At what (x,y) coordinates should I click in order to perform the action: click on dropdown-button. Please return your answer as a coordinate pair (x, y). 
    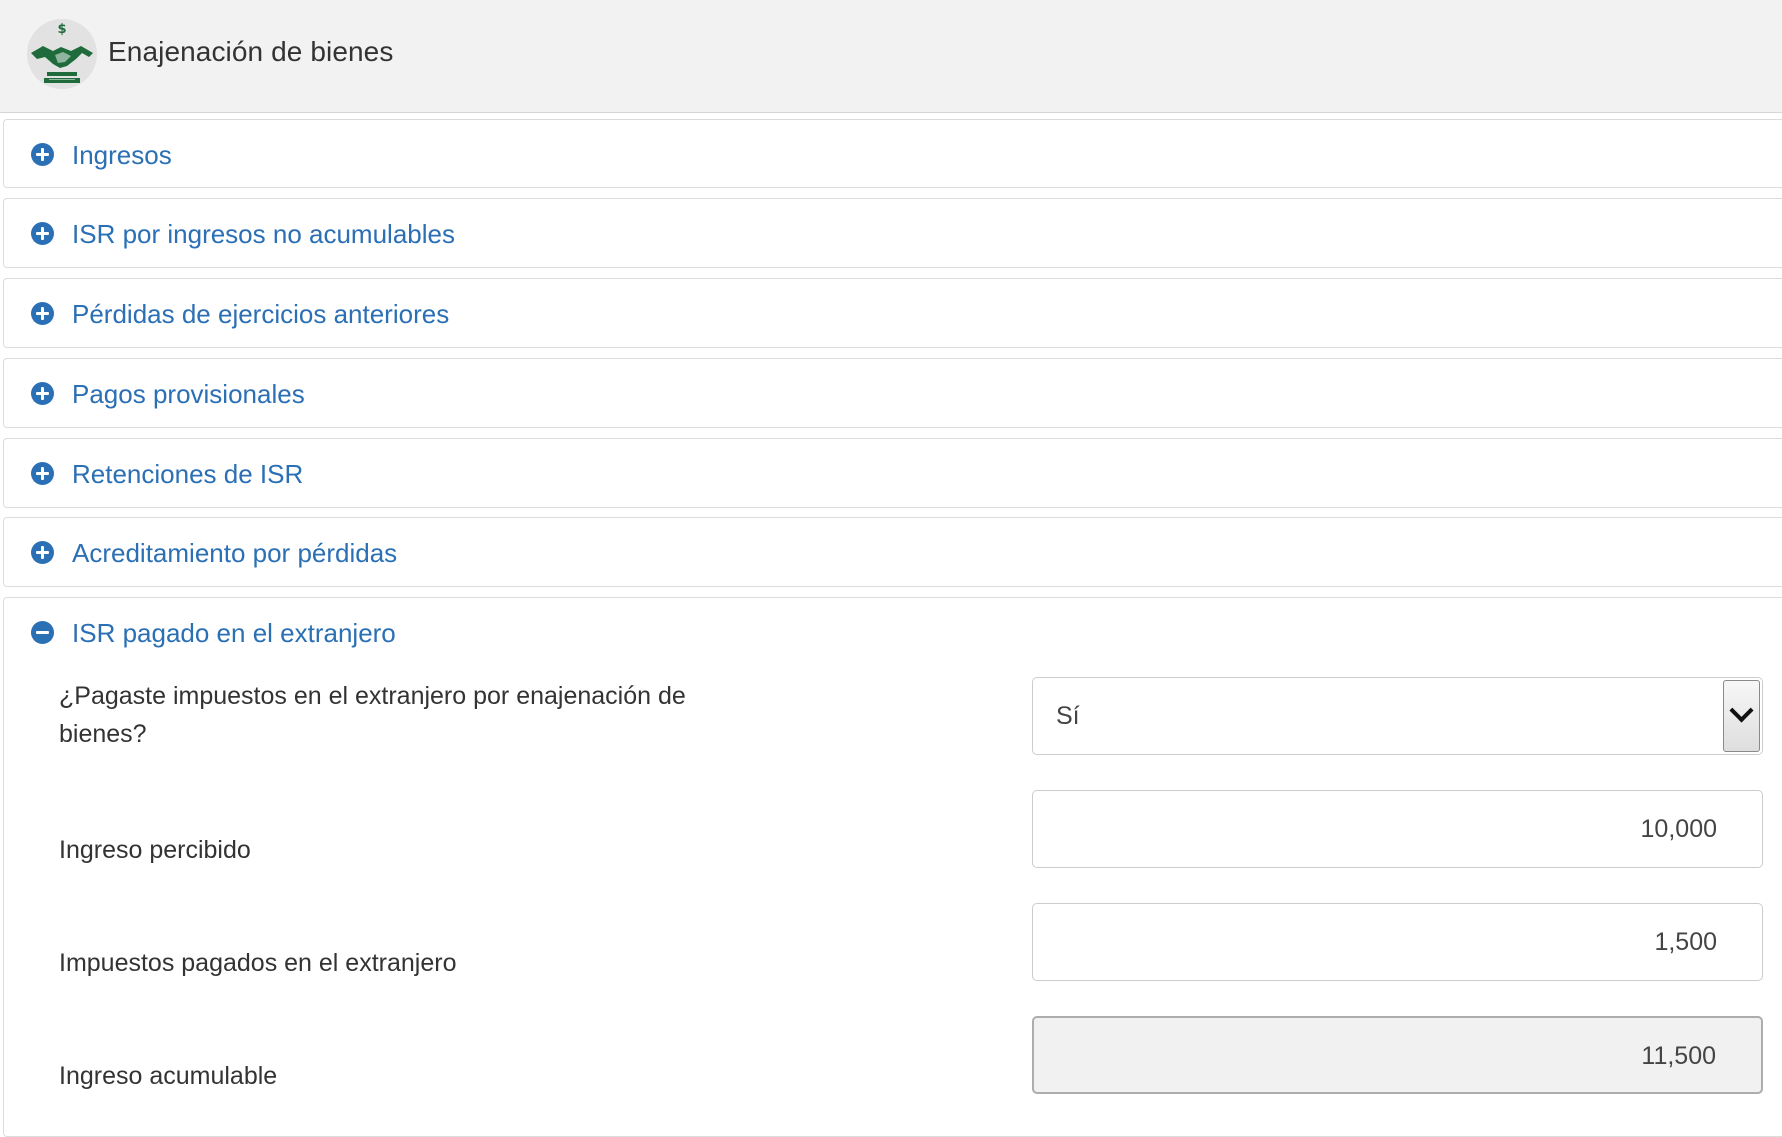
    Looking at the image, I should click on (1741, 716).